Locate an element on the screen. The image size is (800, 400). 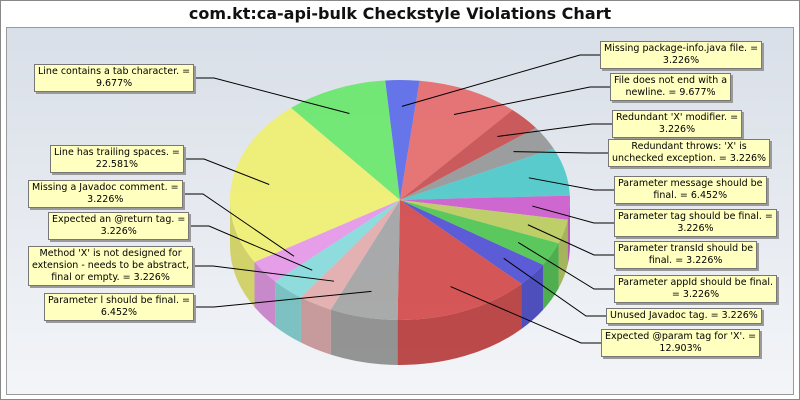
slice-label-line: 6.452% is located at coordinates (119, 312).